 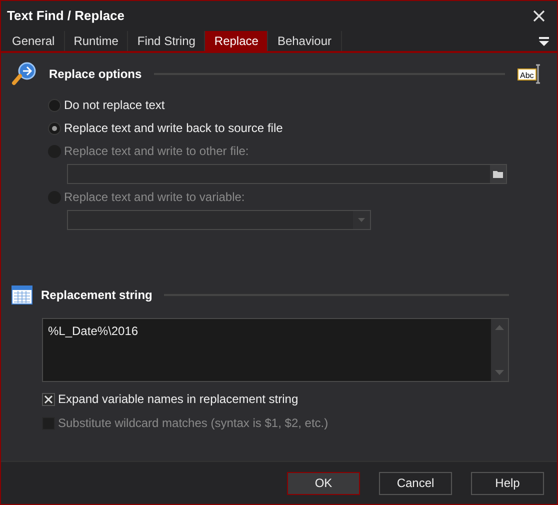 What do you see at coordinates (48, 399) in the screenshot?
I see `checkbox` at bounding box center [48, 399].